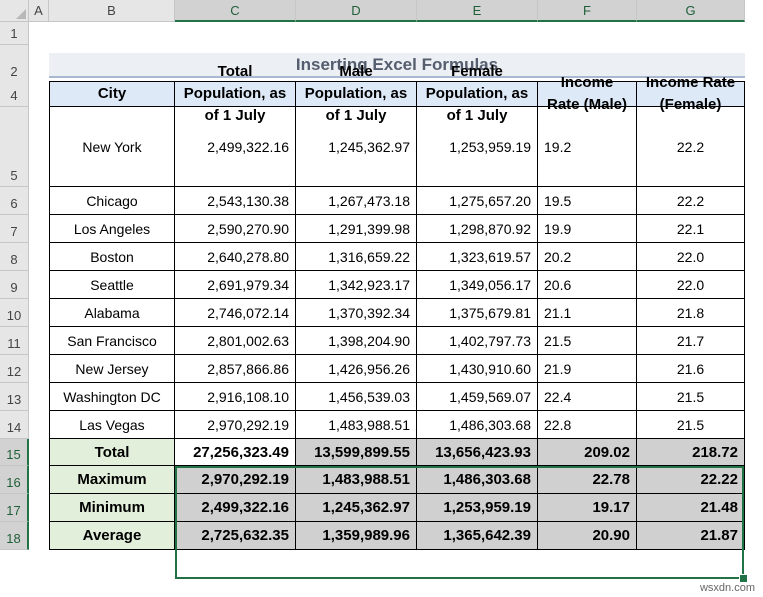 This screenshot has height=597, width=763. I want to click on summary-value-cell: 1,253,959.19, so click(477, 508).